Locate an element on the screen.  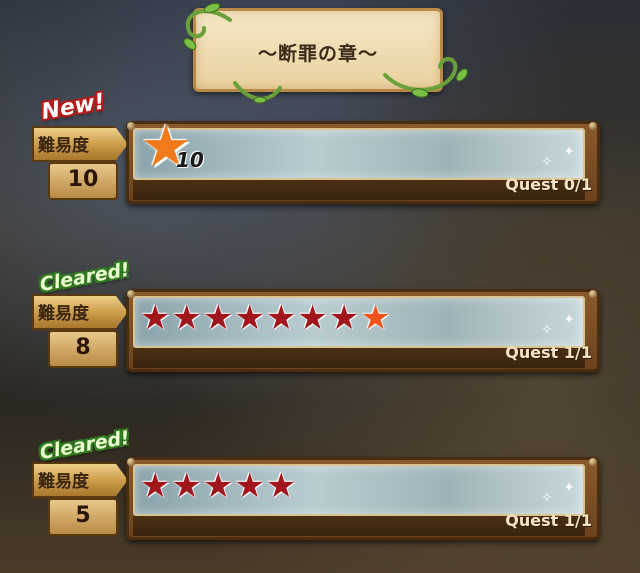
quest-level: 5 is located at coordinates (83, 515).